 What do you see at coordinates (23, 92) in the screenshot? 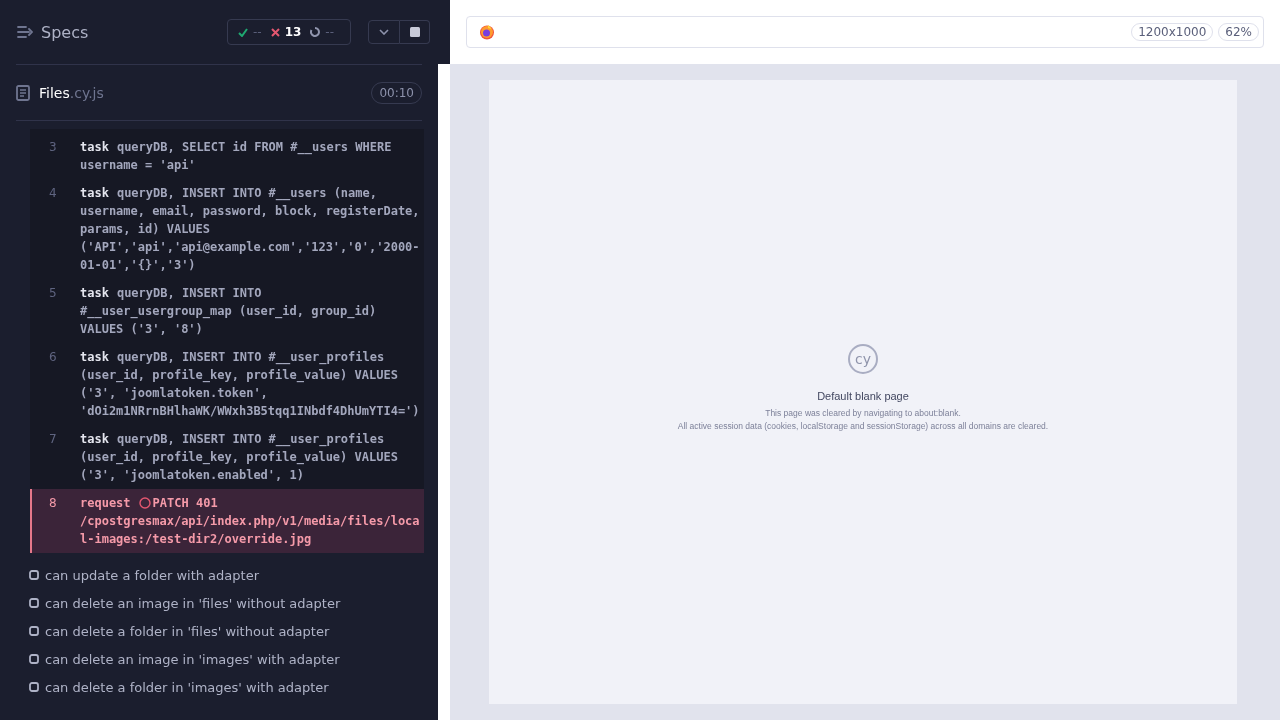
I see `document-icon` at bounding box center [23, 92].